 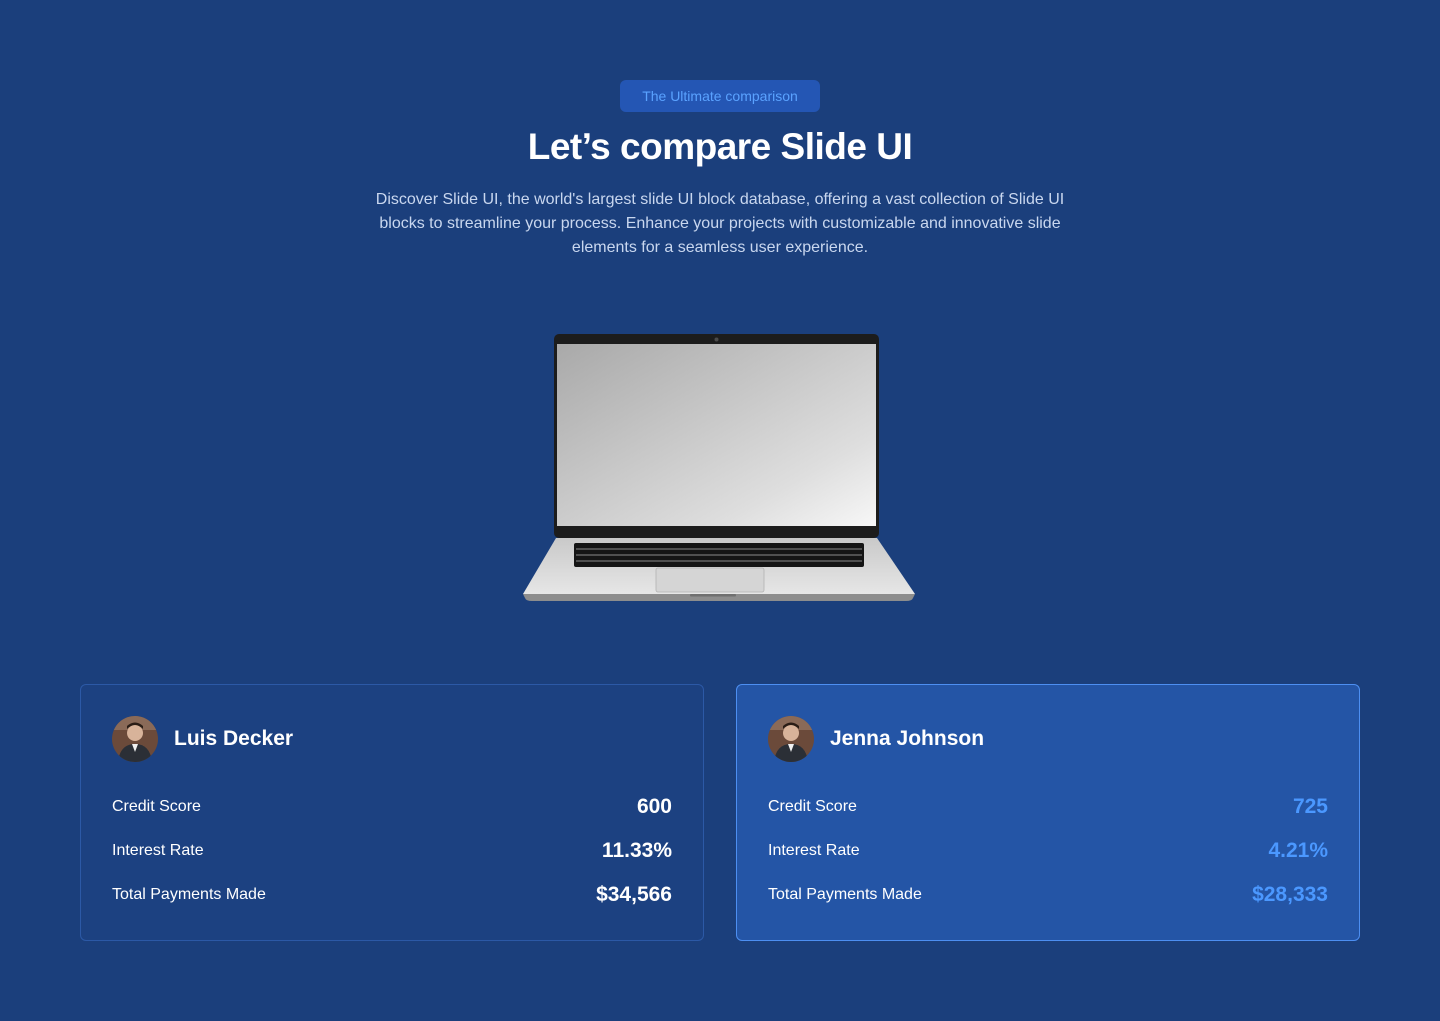 I want to click on page-title: Let’s compare Slide UI, so click(x=720, y=146).